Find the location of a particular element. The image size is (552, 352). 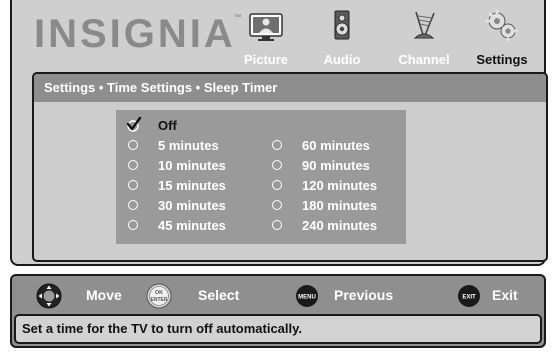

picture-icon is located at coordinates (266, 27).